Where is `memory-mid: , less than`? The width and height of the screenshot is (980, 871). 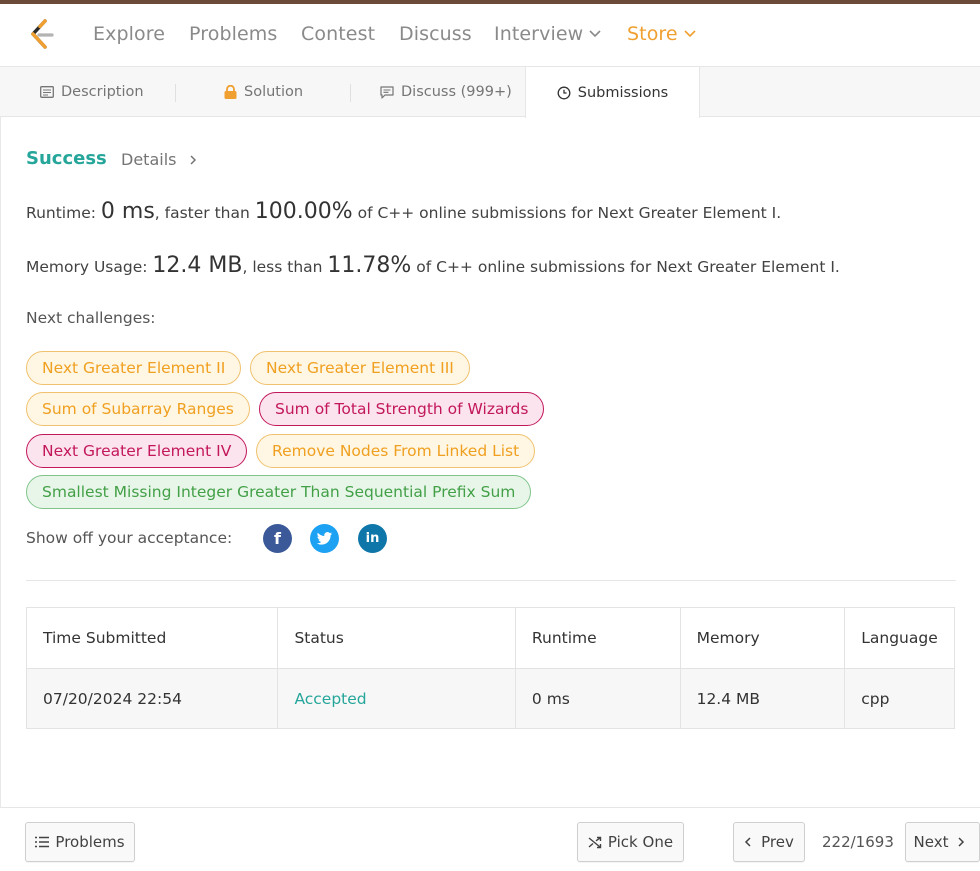 memory-mid: , less than is located at coordinates (282, 267).